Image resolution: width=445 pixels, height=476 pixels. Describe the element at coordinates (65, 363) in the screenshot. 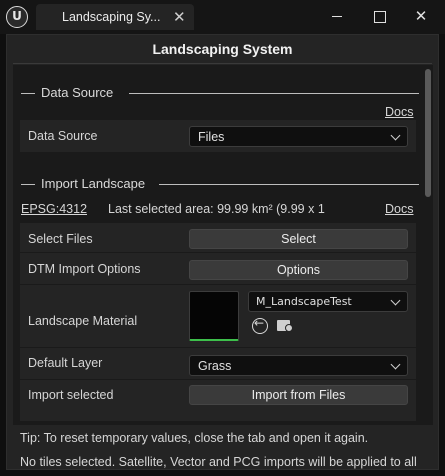

I see `row-label: Default Layer` at that location.